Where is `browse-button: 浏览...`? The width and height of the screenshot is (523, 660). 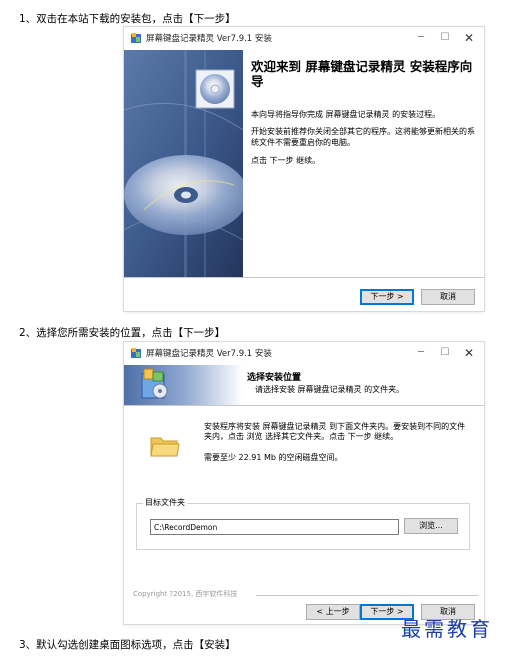
browse-button: 浏览... is located at coordinates (431, 526).